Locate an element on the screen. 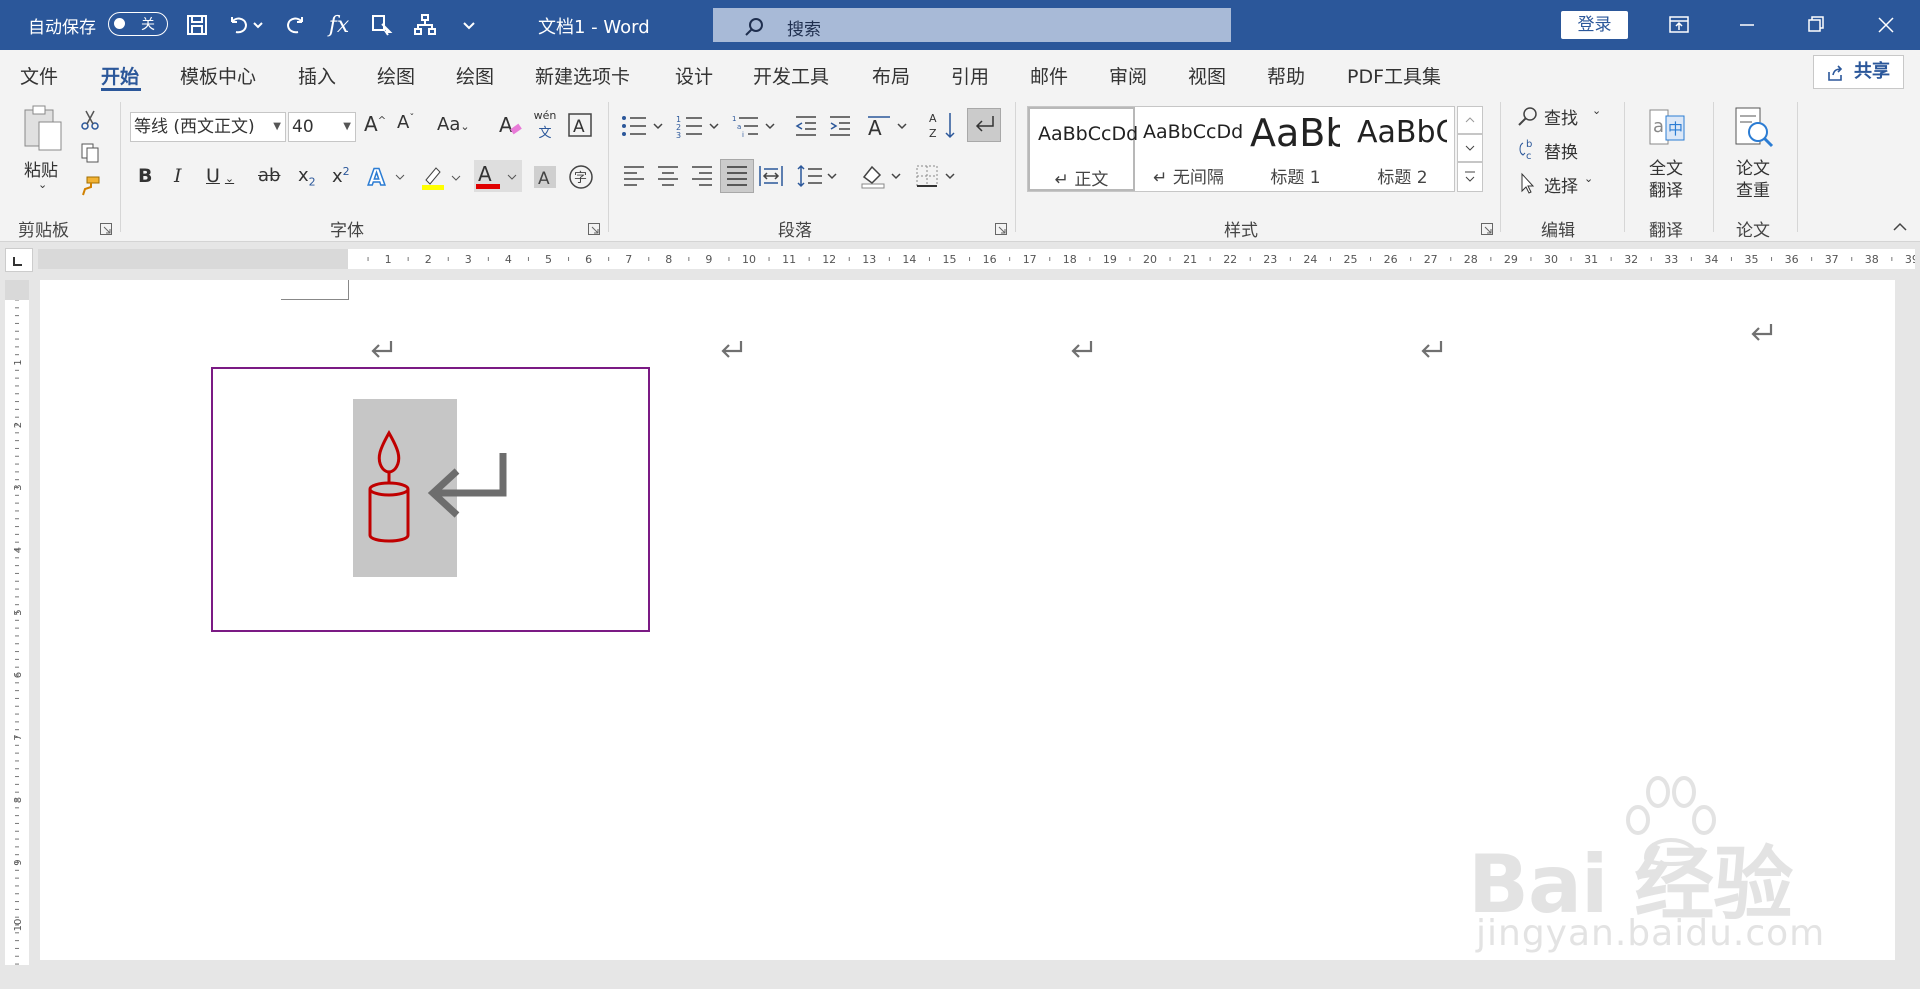  tab-new-tab: 新建选项卡 is located at coordinates (582, 75).